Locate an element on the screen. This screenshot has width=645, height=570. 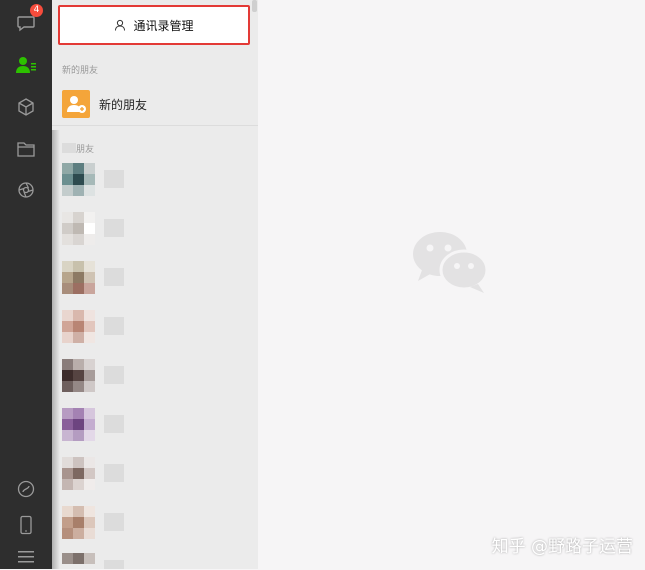
mini-program-icon is located at coordinates (26, 489).